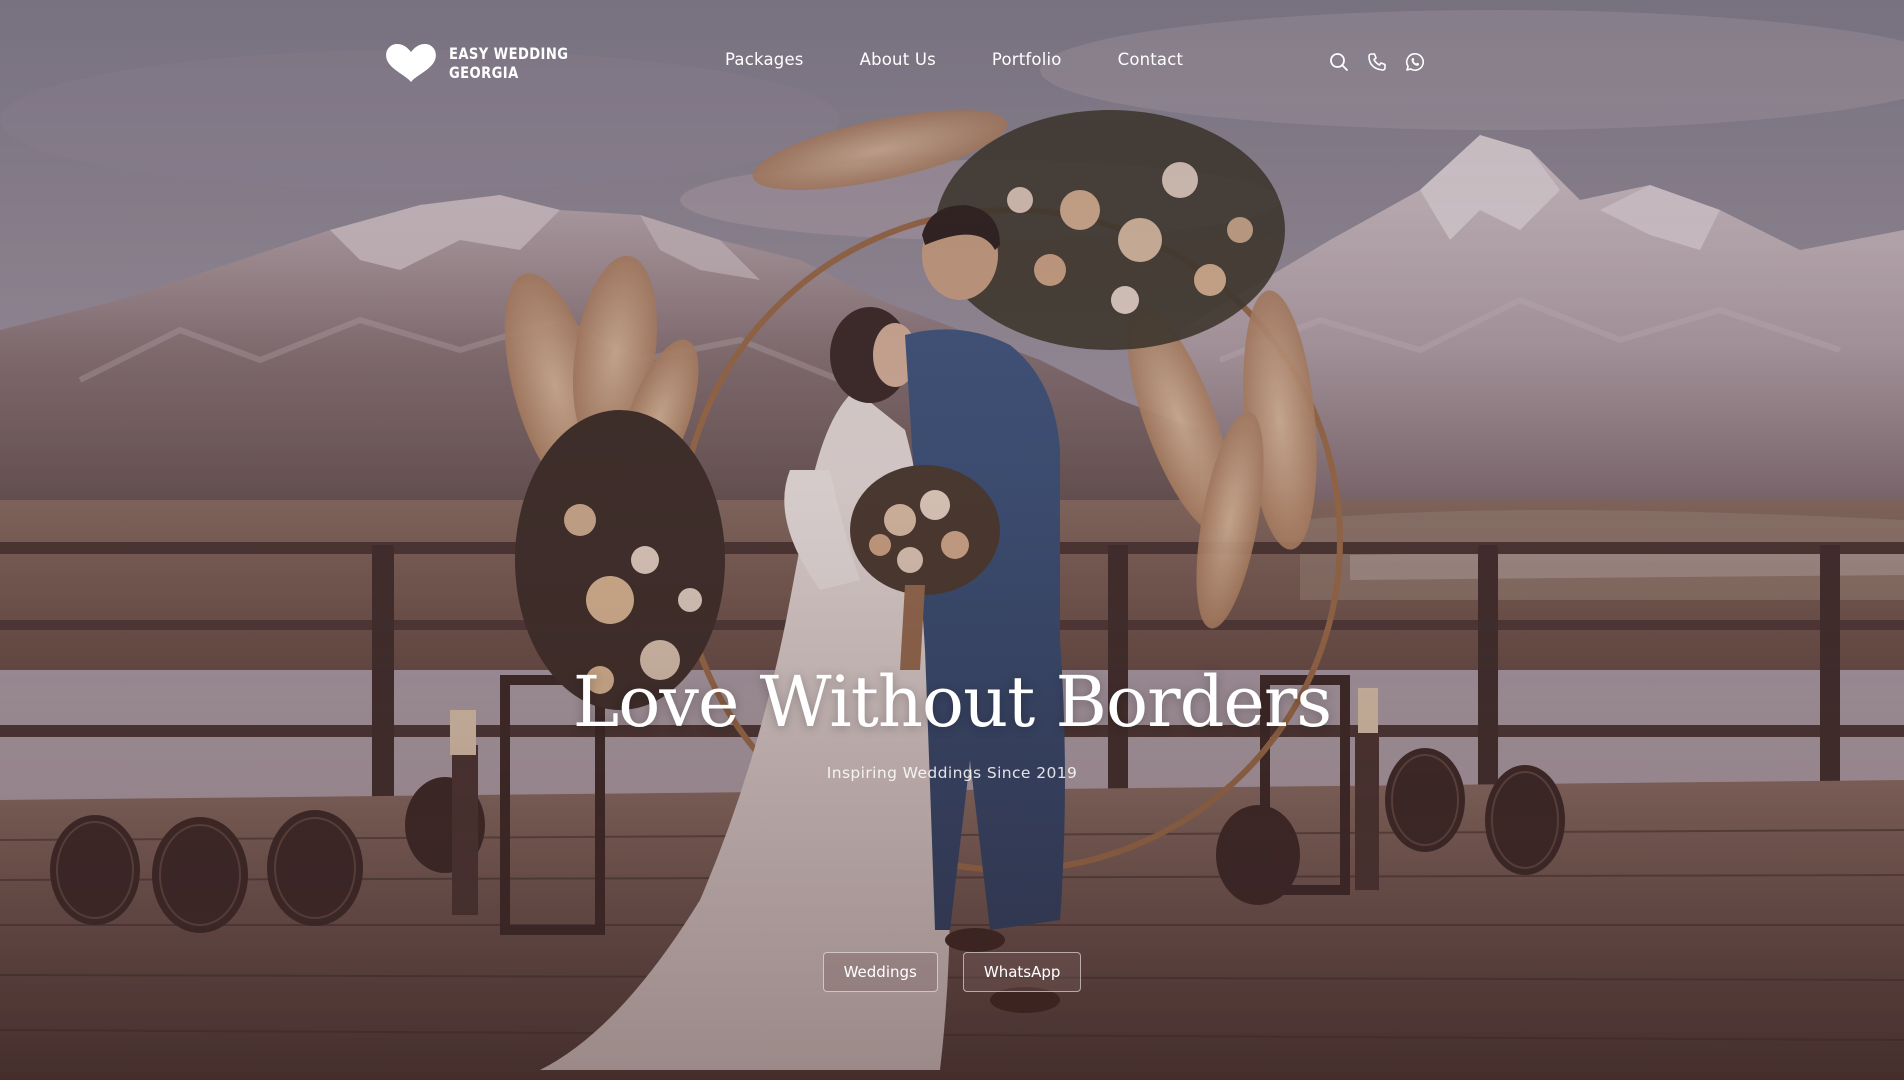  Describe the element at coordinates (1027, 59) in the screenshot. I see `nav-link-portfolio: Portfolio` at that location.